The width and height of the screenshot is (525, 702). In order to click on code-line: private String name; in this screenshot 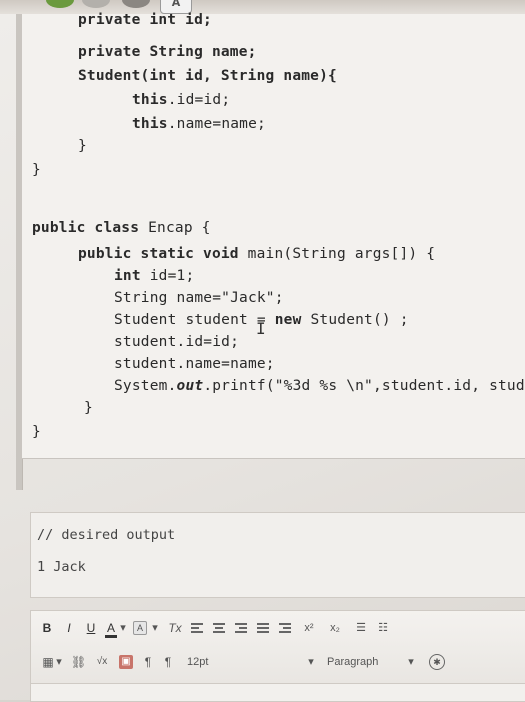, I will do `click(167, 52)`.